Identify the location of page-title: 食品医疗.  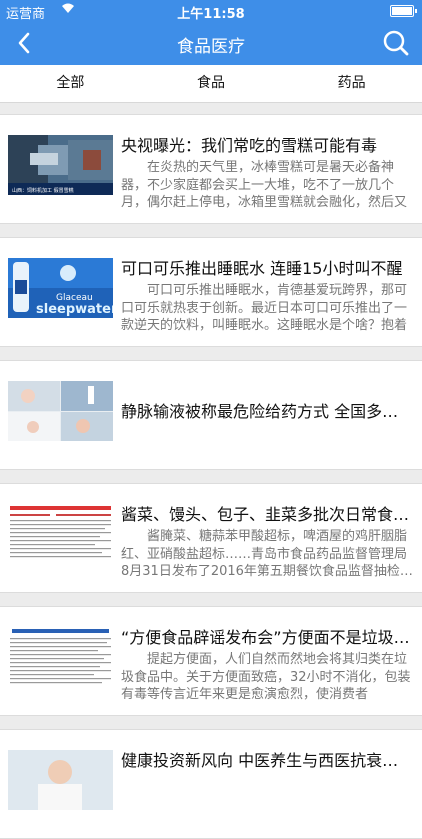
(211, 47).